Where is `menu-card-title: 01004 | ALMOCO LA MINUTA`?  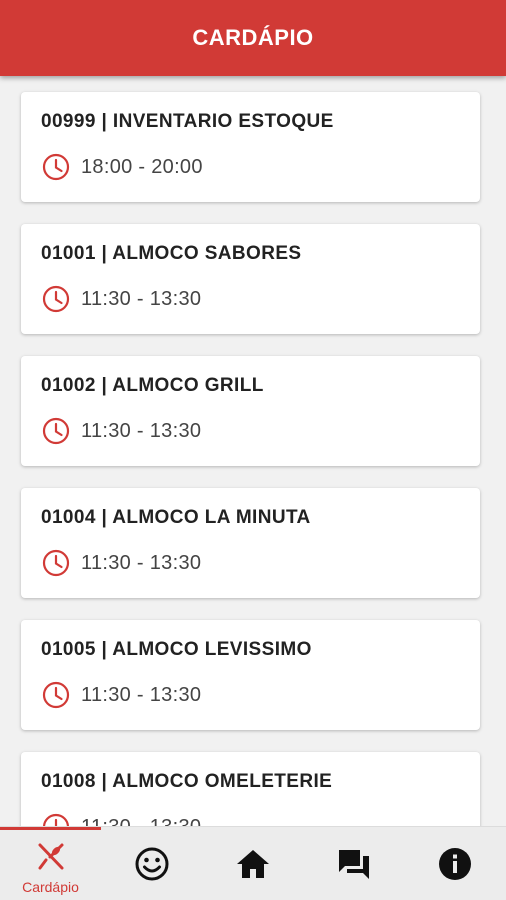
menu-card-title: 01004 | ALMOCO LA MINUTA is located at coordinates (176, 517).